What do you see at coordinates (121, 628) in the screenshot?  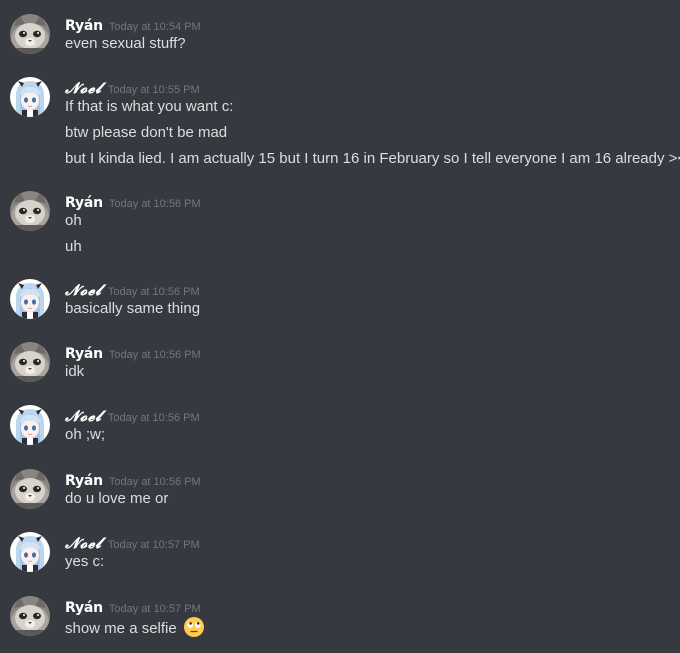 I see `message-text: show me a selfie` at bounding box center [121, 628].